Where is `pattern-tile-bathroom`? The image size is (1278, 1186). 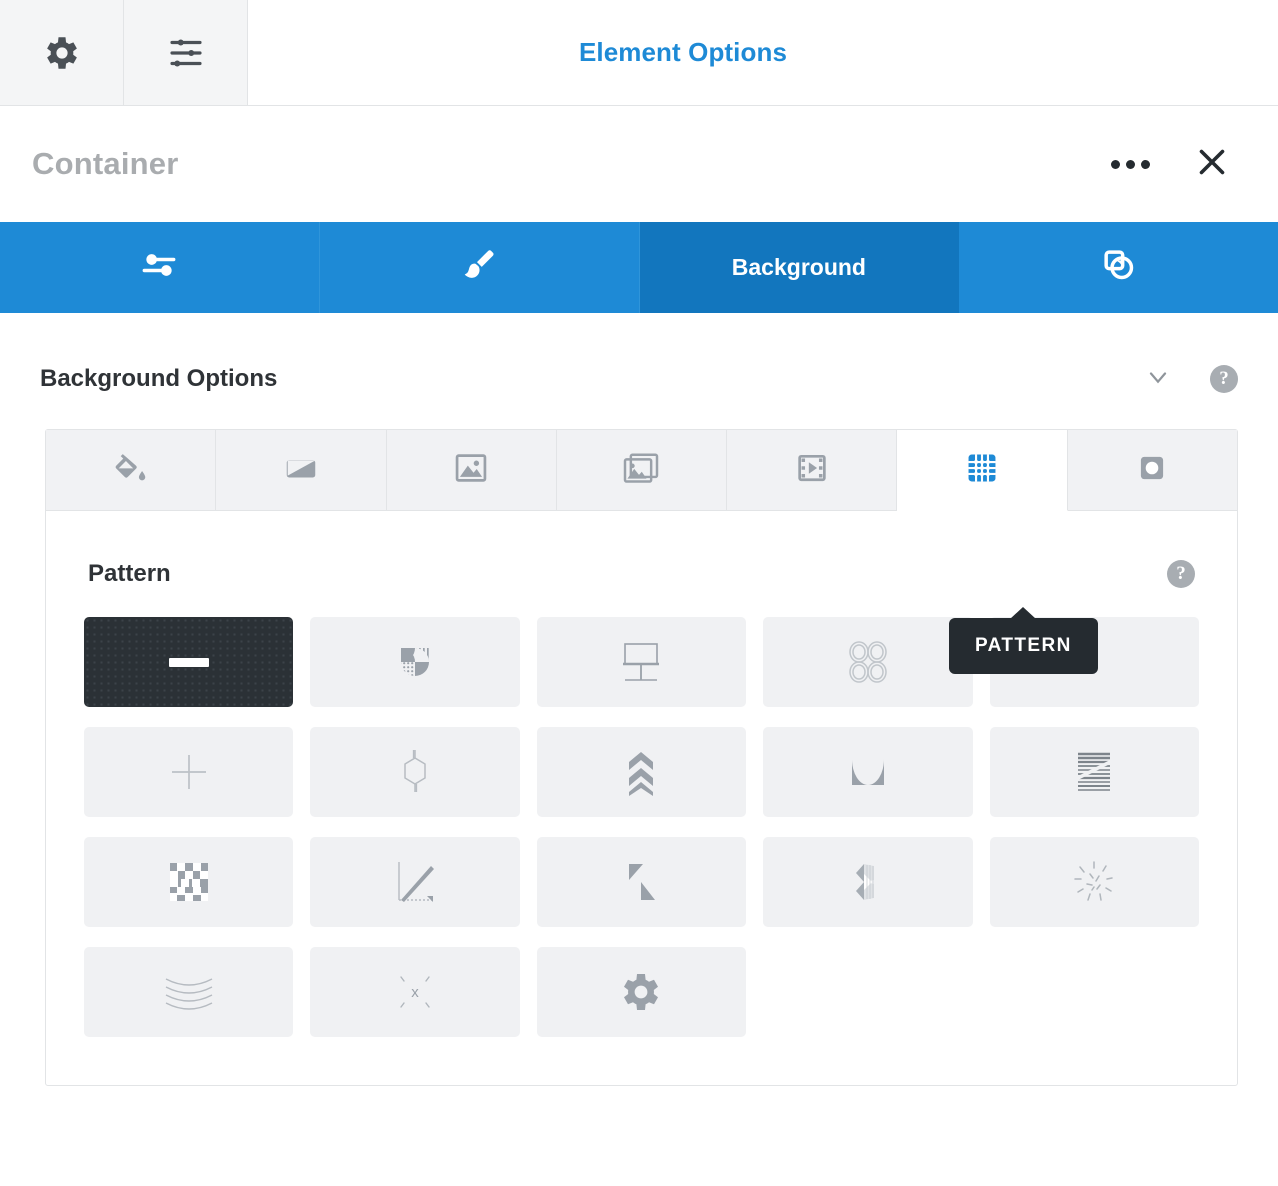
pattern-tile-bathroom is located at coordinates (641, 662).